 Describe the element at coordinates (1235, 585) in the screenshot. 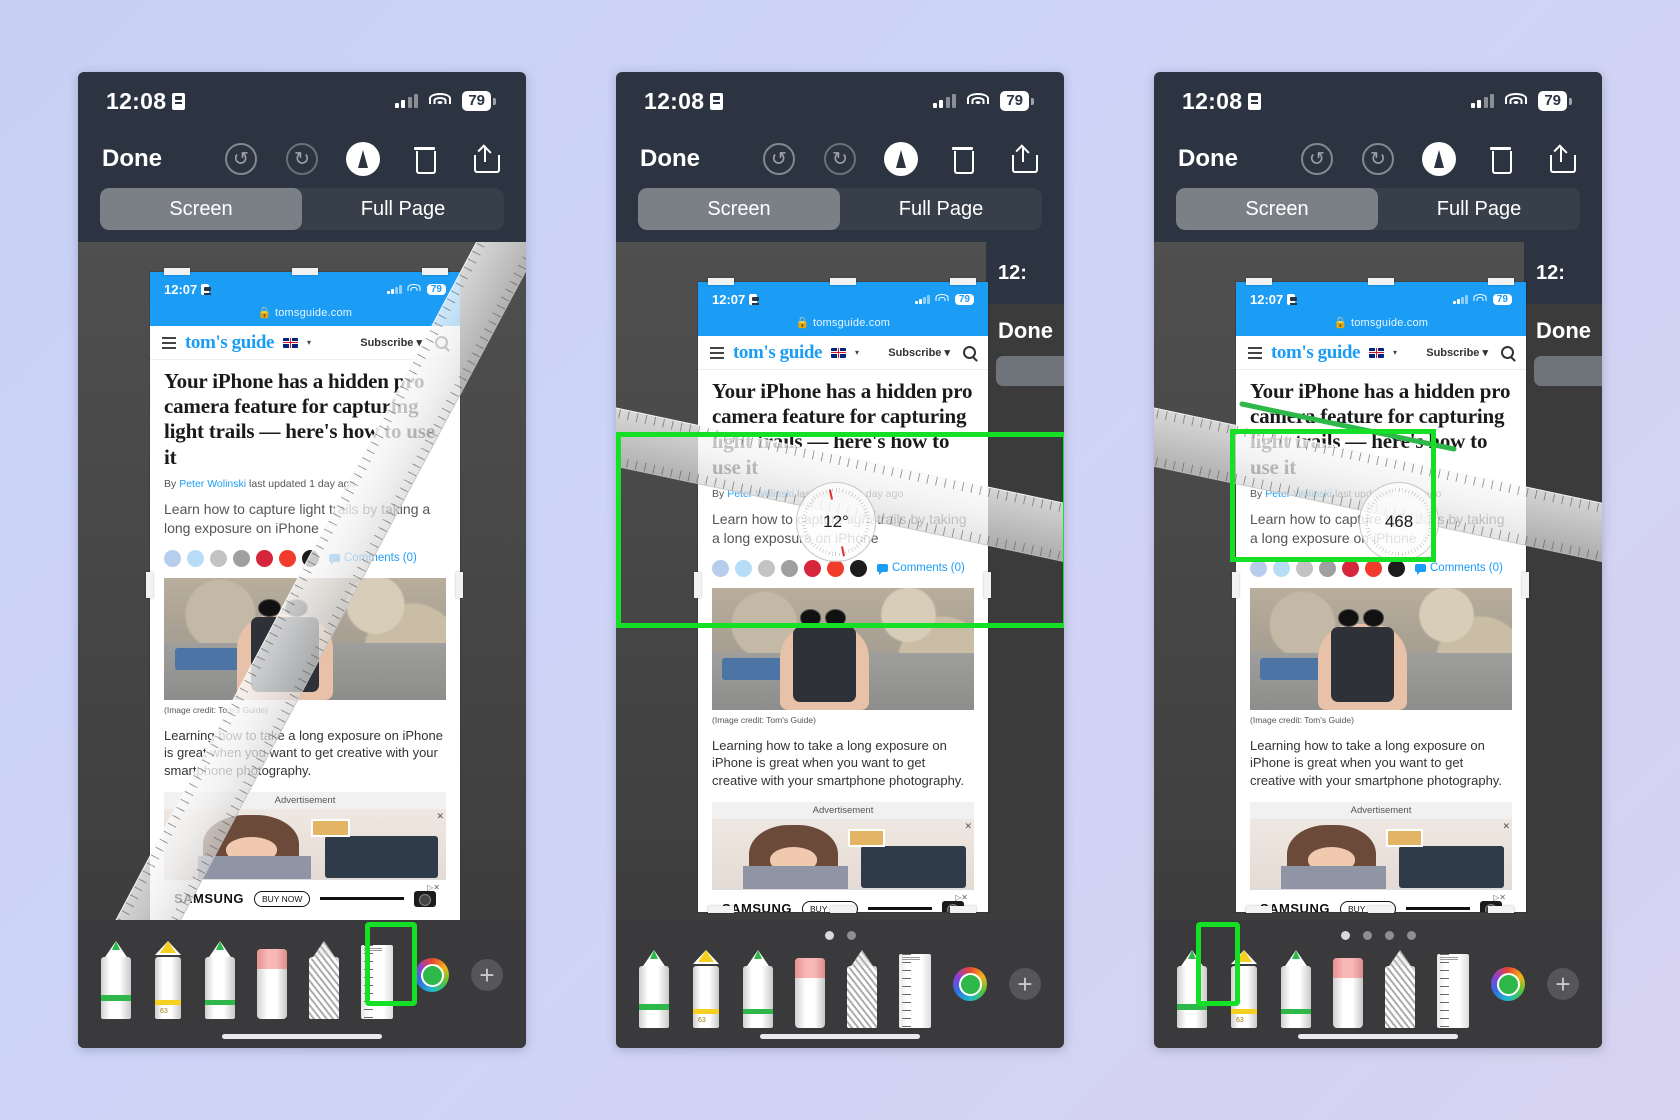

I see `crop-handle-left` at that location.